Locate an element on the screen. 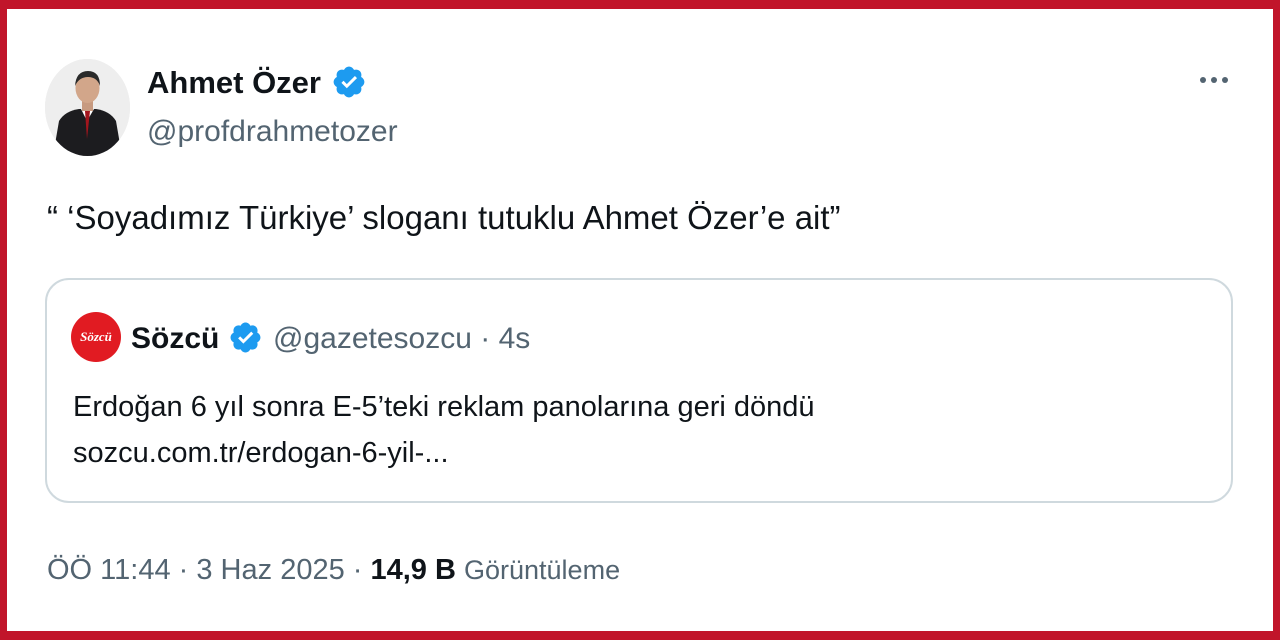  view-count: 14,9 B is located at coordinates (413, 570).